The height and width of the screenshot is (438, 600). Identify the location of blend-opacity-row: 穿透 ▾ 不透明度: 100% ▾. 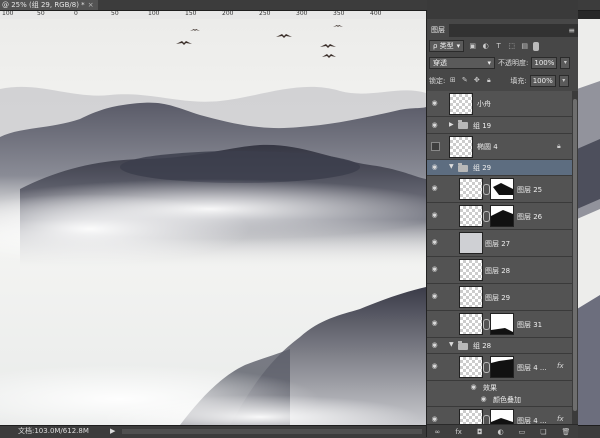
(502, 62).